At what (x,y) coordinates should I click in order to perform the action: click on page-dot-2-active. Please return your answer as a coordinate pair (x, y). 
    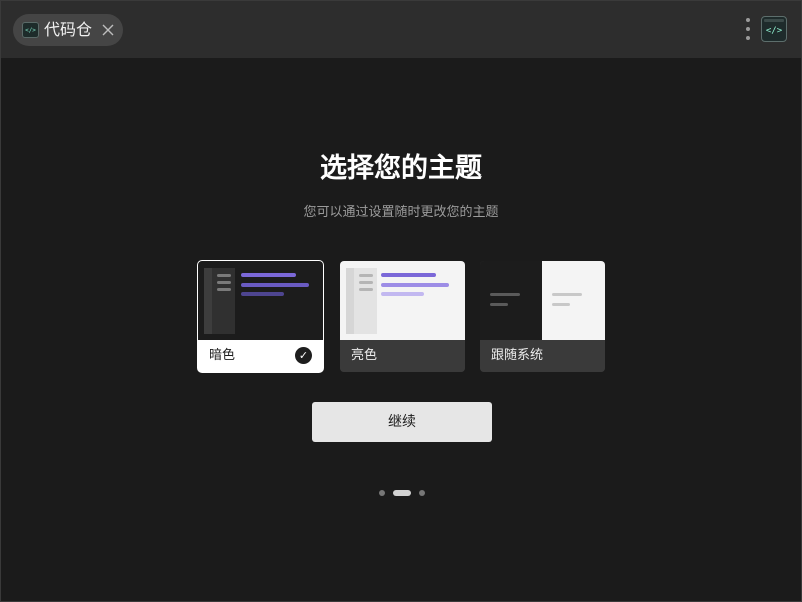
    Looking at the image, I should click on (402, 493).